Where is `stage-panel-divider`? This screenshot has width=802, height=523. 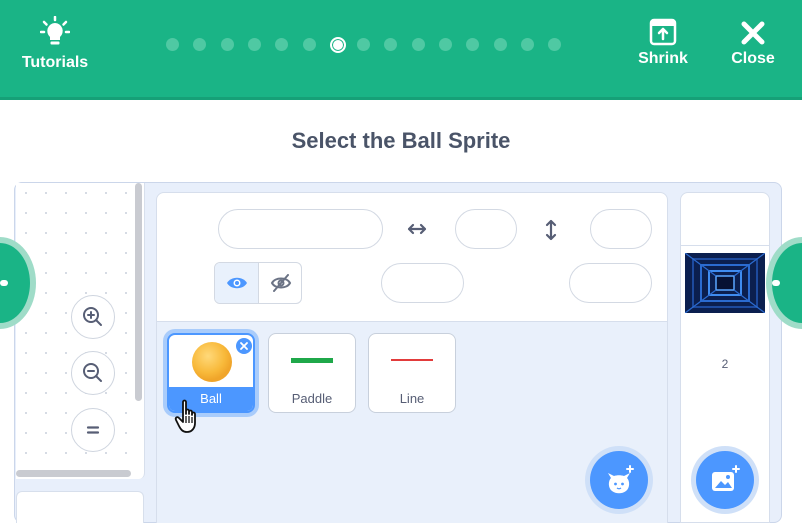 stage-panel-divider is located at coordinates (725, 245).